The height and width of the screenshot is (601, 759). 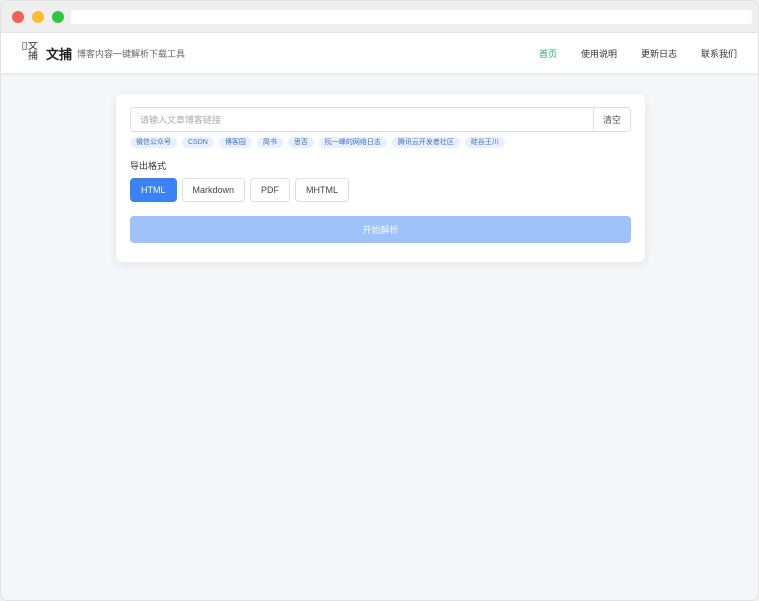 I want to click on nav-contact: 联系我们, so click(x=719, y=53).